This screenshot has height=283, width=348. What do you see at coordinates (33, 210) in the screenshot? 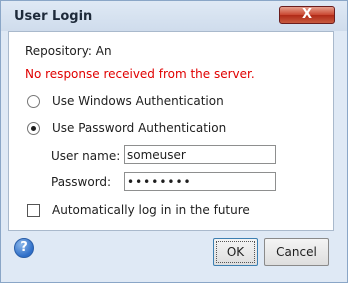
I see `auto-login-checkbox` at bounding box center [33, 210].